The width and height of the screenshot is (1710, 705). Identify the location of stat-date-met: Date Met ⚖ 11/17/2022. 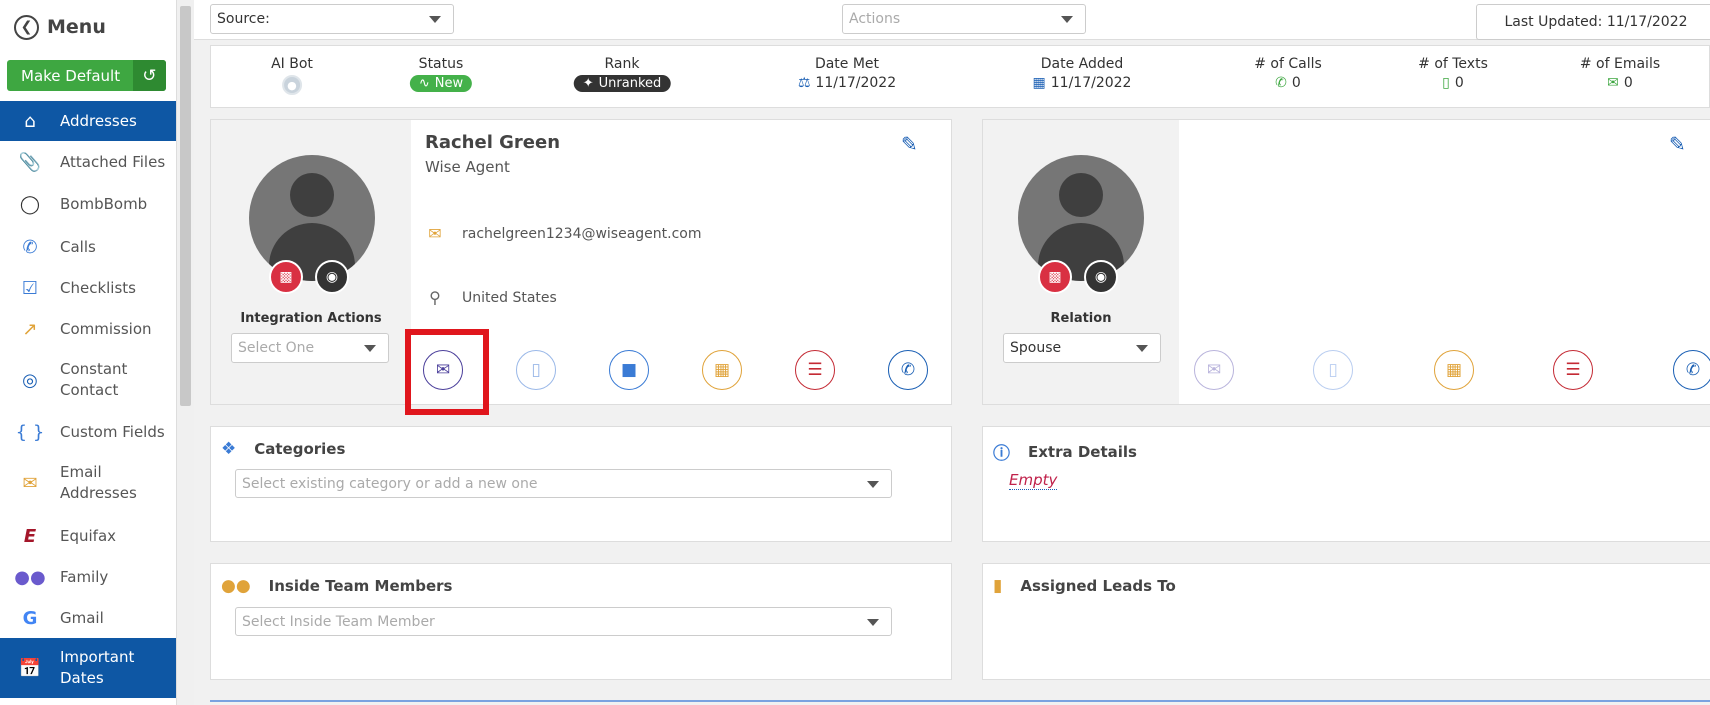
(847, 73).